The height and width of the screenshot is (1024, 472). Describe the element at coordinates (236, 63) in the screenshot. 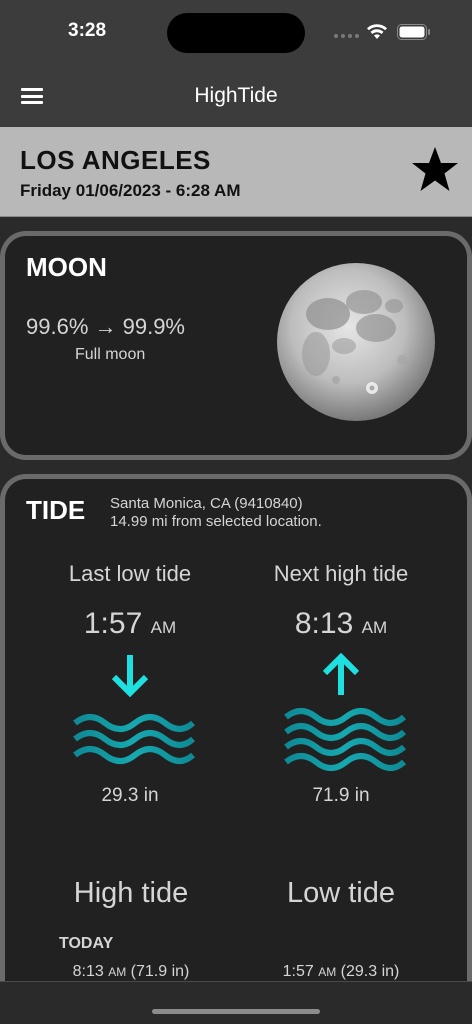

I see `top-bar: 3:28 HighTide` at that location.